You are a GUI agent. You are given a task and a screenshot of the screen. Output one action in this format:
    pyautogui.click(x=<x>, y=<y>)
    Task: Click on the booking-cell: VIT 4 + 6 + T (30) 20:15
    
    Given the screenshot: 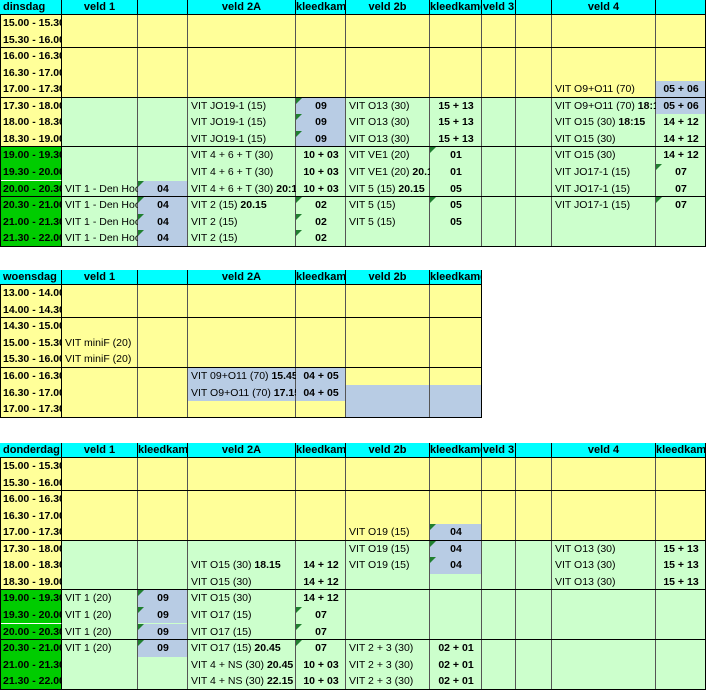 What is the action you would take?
    pyautogui.click(x=242, y=189)
    